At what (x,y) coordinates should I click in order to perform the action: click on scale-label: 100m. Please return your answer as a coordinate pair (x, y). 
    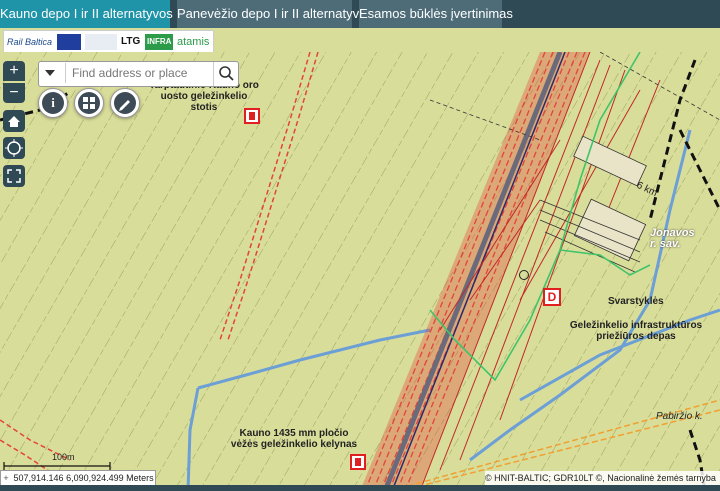
    Looking at the image, I should click on (63, 457).